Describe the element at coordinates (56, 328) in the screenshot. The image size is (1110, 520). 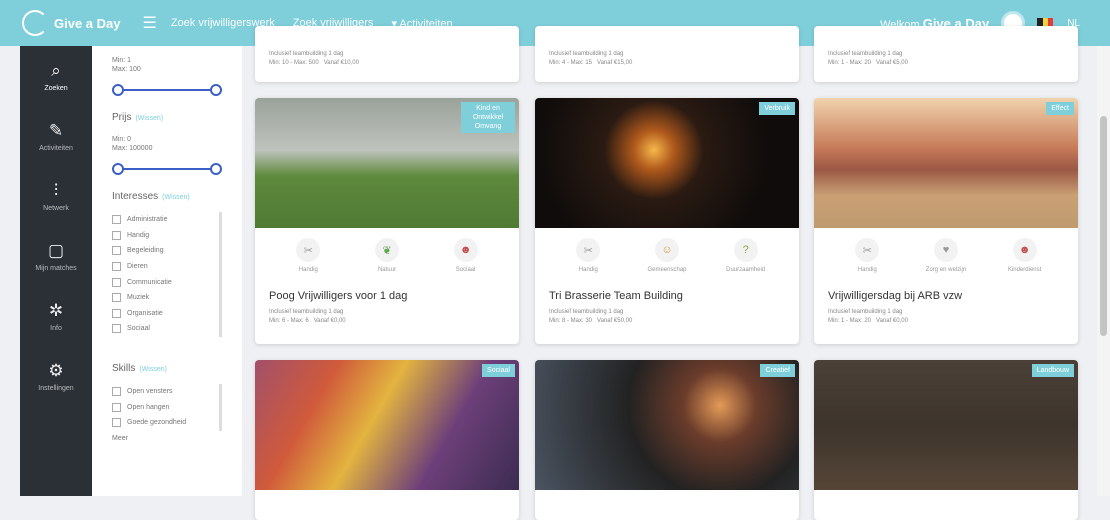
I see `sidebar-item-label: Info` at that location.